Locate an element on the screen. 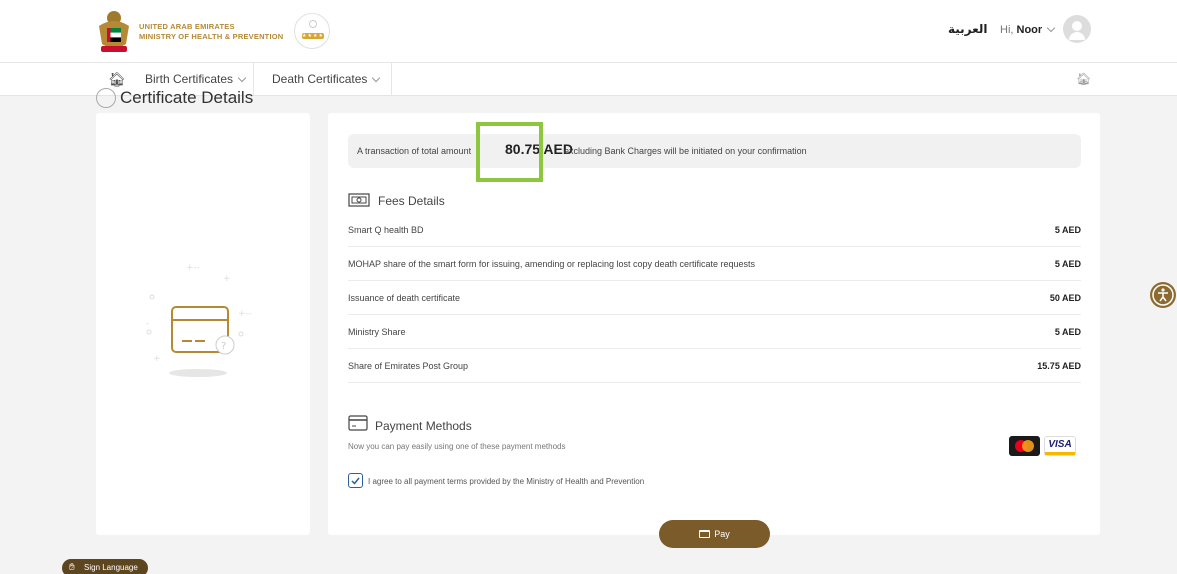 This screenshot has height=574, width=1177. fee-label: Share of Emirates Post Group is located at coordinates (408, 366).